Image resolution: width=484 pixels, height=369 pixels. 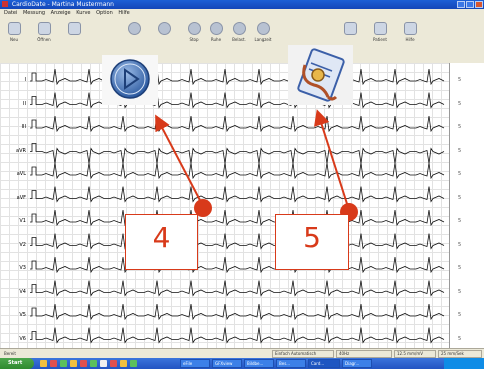 I want to click on patient-icon, so click(x=380, y=28).